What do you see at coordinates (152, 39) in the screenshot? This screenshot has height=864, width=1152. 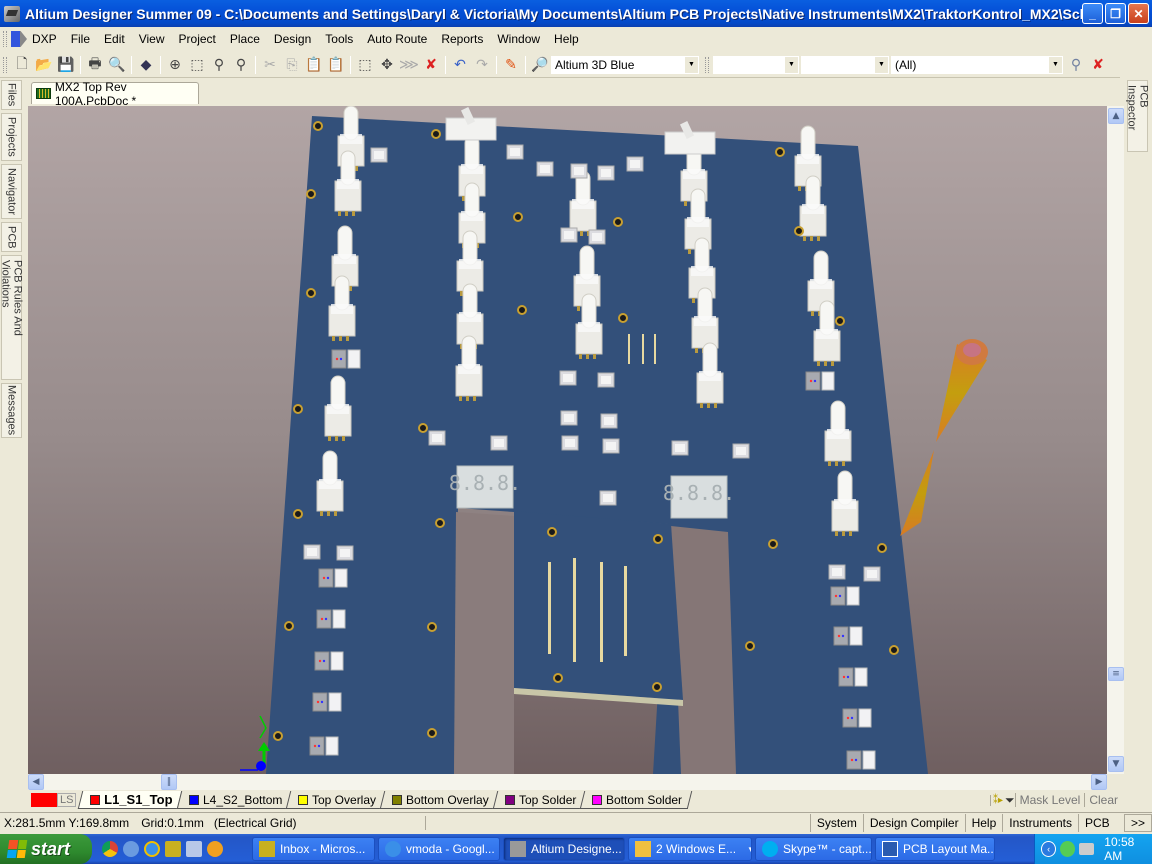 I see `menu-view: View` at bounding box center [152, 39].